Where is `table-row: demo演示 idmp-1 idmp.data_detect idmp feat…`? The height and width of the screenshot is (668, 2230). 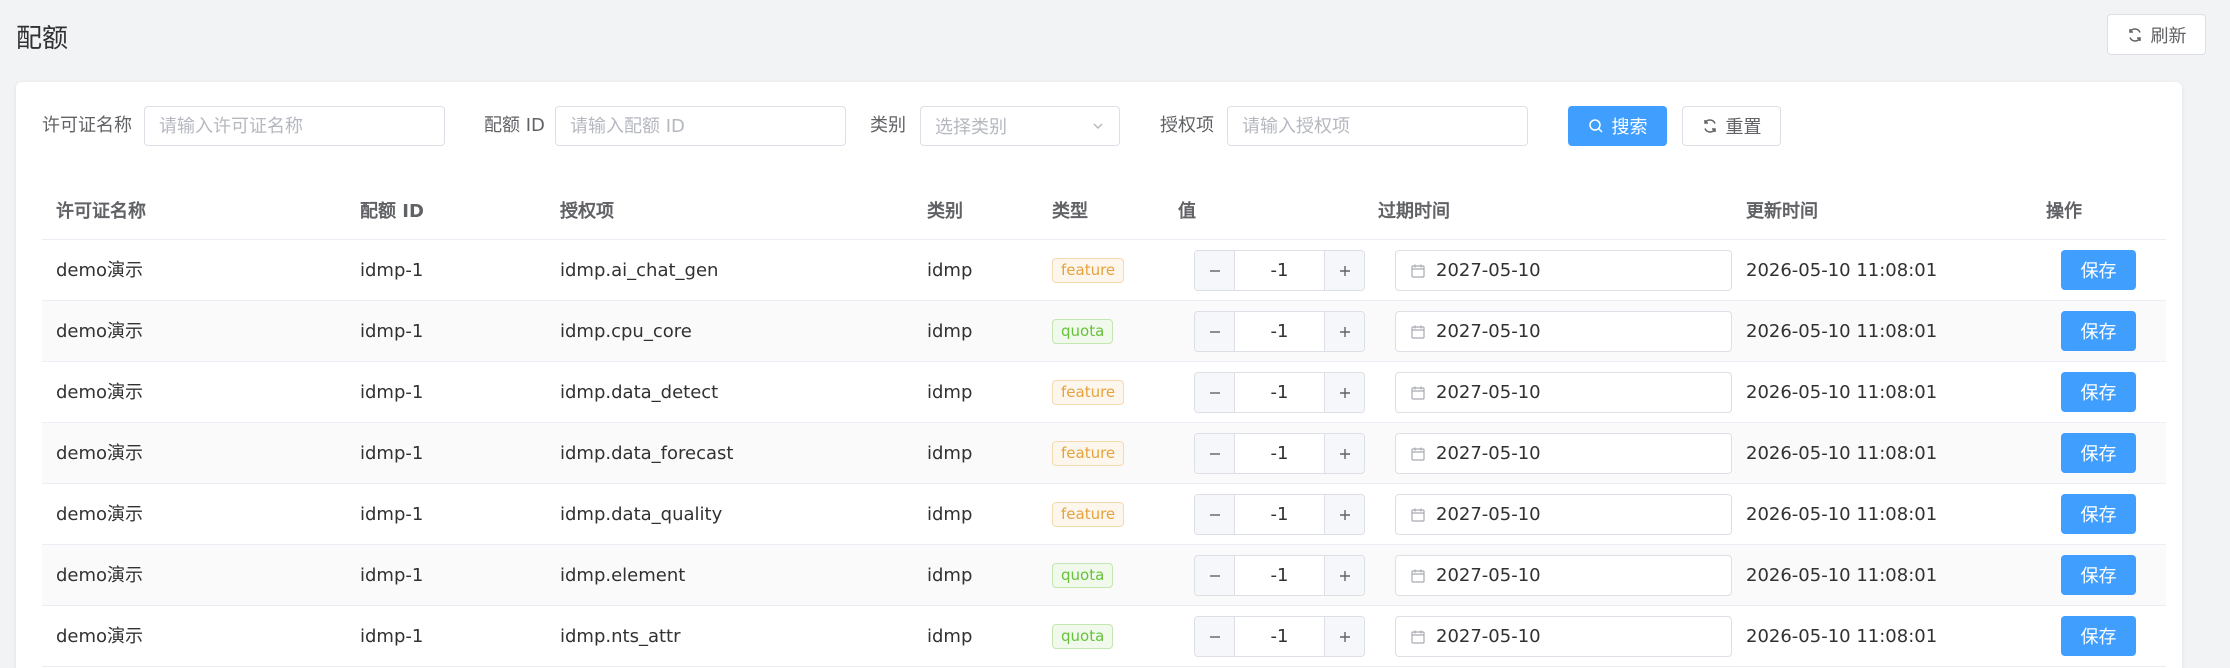 table-row: demo演示 idmp-1 idmp.data_detect idmp feat… is located at coordinates (1104, 392).